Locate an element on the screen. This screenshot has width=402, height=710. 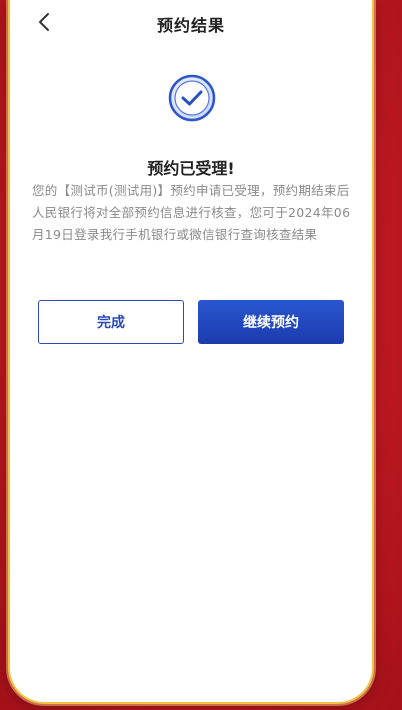
chevron-left-icon is located at coordinates (44, 24).